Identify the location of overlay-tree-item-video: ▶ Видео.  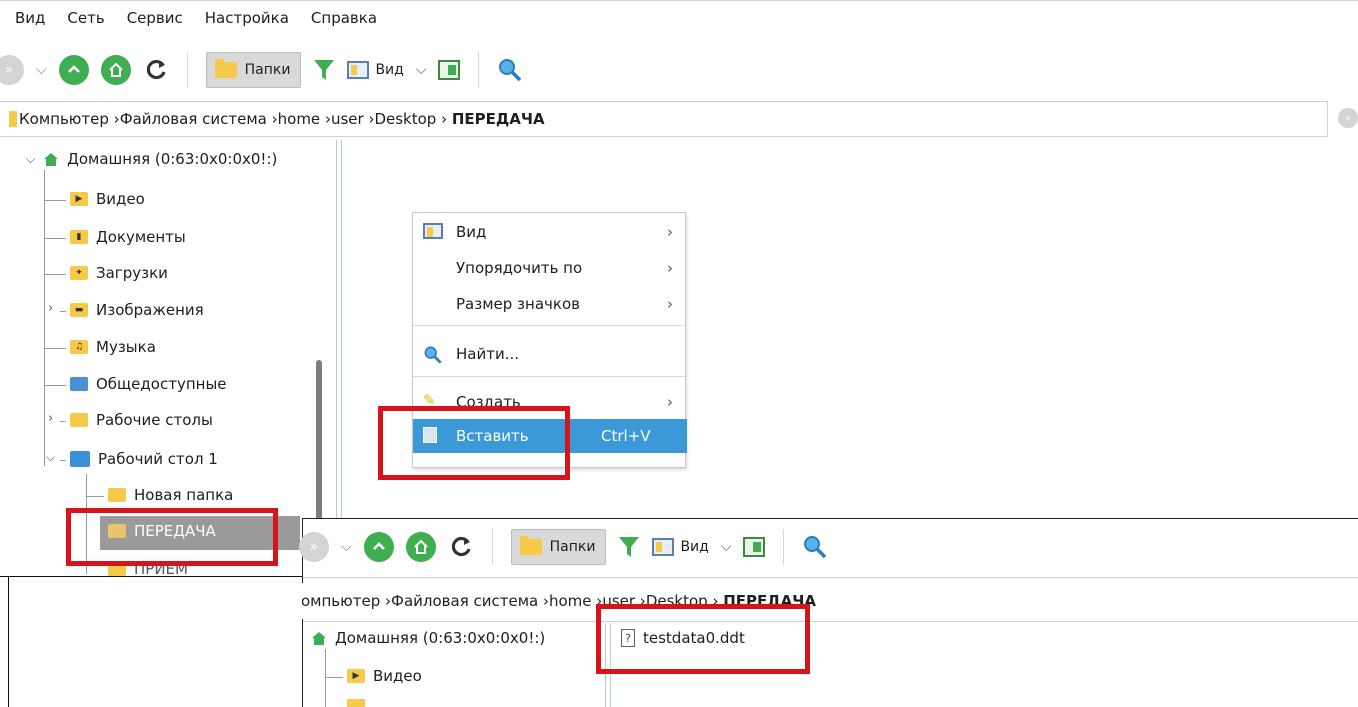
(384, 676).